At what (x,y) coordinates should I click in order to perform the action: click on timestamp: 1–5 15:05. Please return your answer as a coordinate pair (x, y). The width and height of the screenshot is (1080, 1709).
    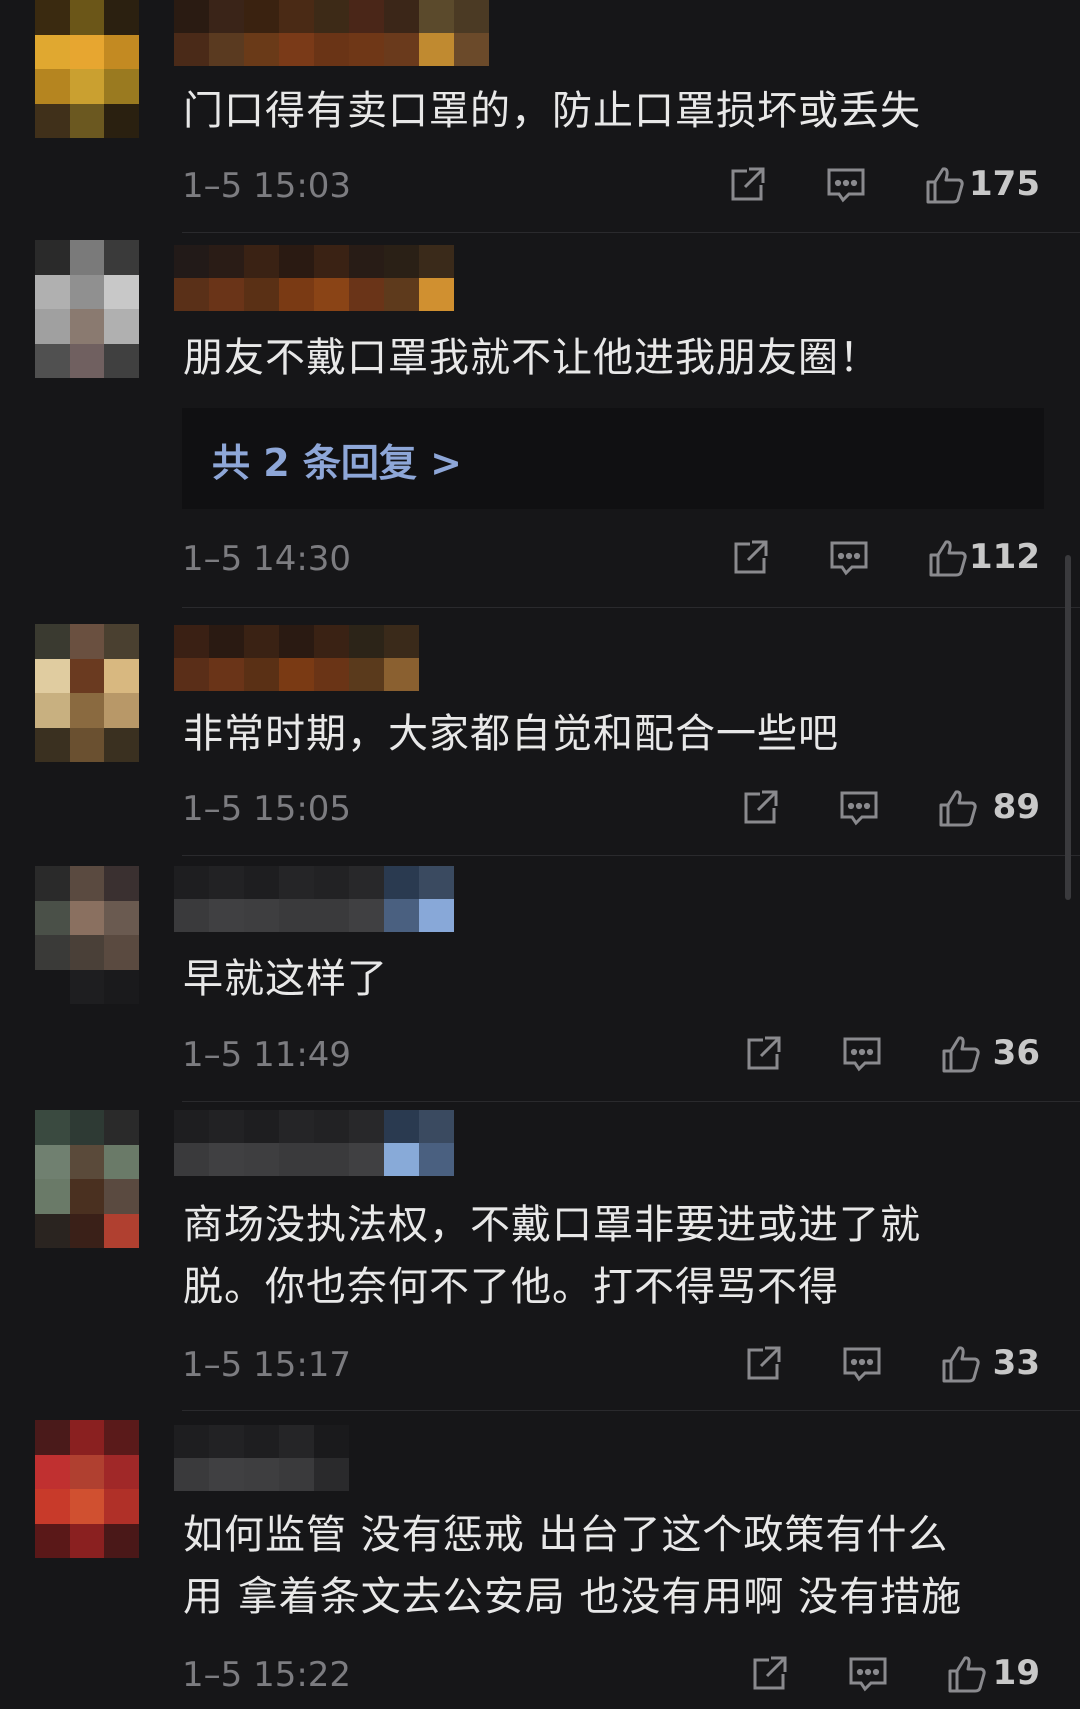
    Looking at the image, I should click on (267, 809).